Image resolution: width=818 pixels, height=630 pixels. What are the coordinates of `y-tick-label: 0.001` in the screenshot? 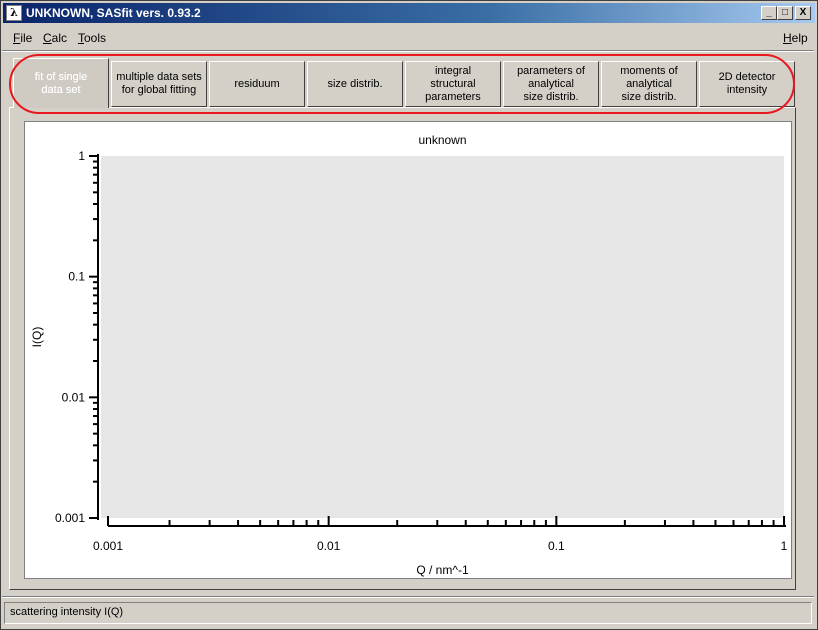 It's located at (70, 518).